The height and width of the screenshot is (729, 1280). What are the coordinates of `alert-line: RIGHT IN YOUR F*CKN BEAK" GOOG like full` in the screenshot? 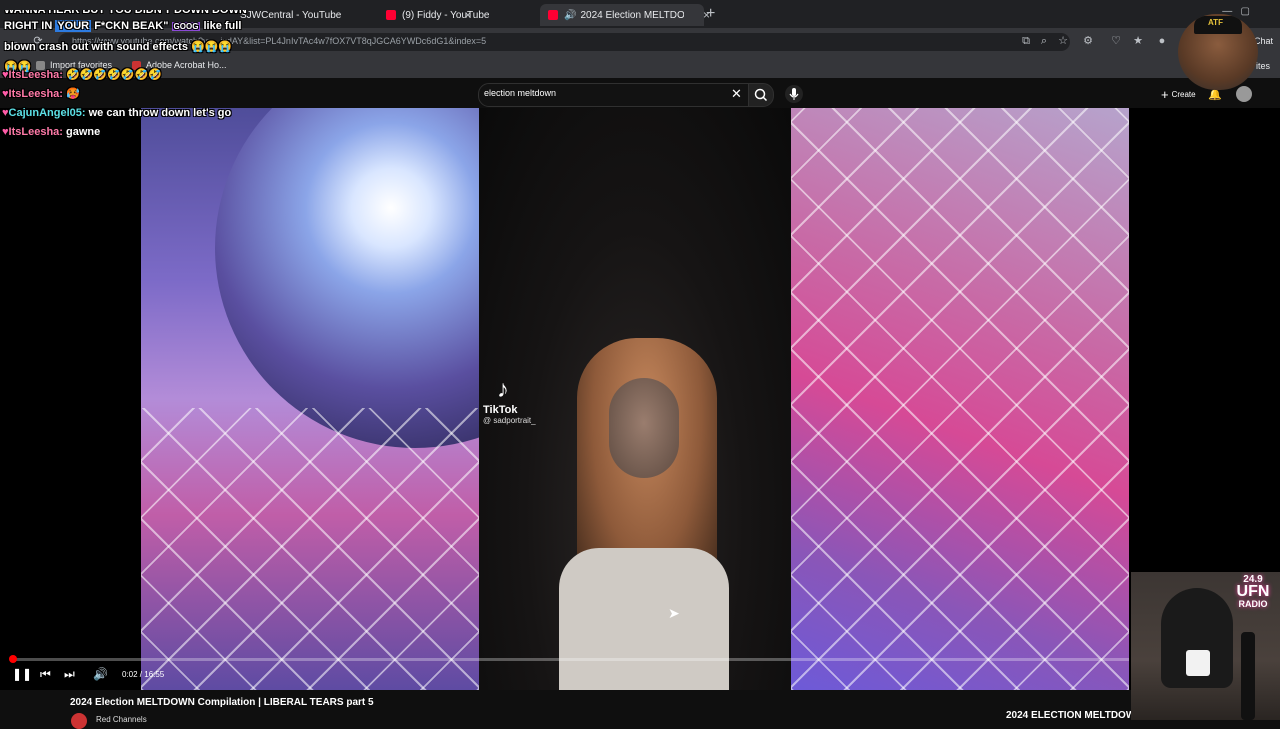 It's located at (134, 26).